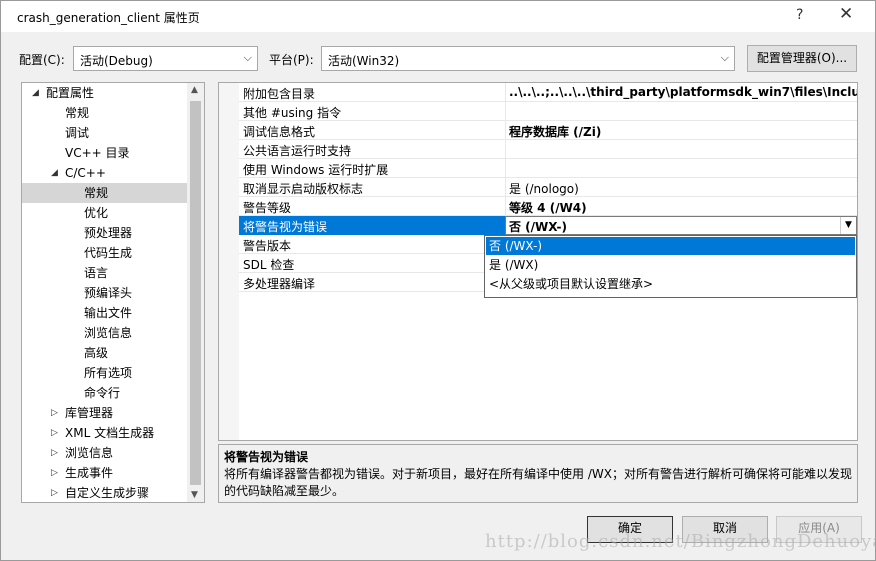 The image size is (876, 561). What do you see at coordinates (848, 225) in the screenshot?
I see `chevron-down-icon: ▼` at bounding box center [848, 225].